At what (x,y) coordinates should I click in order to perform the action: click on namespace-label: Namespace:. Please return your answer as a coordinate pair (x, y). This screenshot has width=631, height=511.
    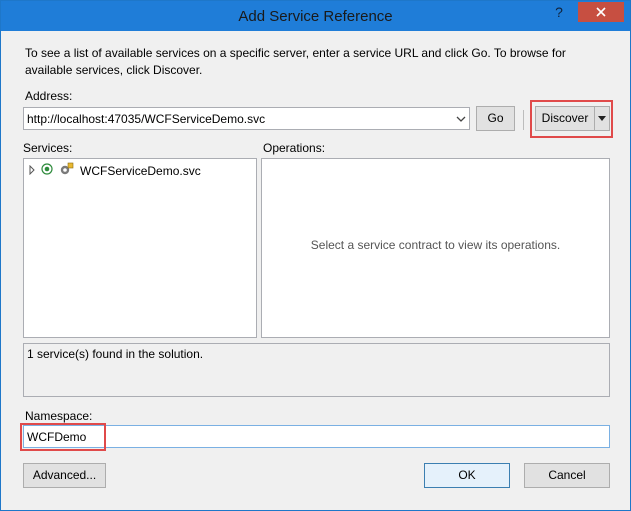
    Looking at the image, I should click on (59, 416).